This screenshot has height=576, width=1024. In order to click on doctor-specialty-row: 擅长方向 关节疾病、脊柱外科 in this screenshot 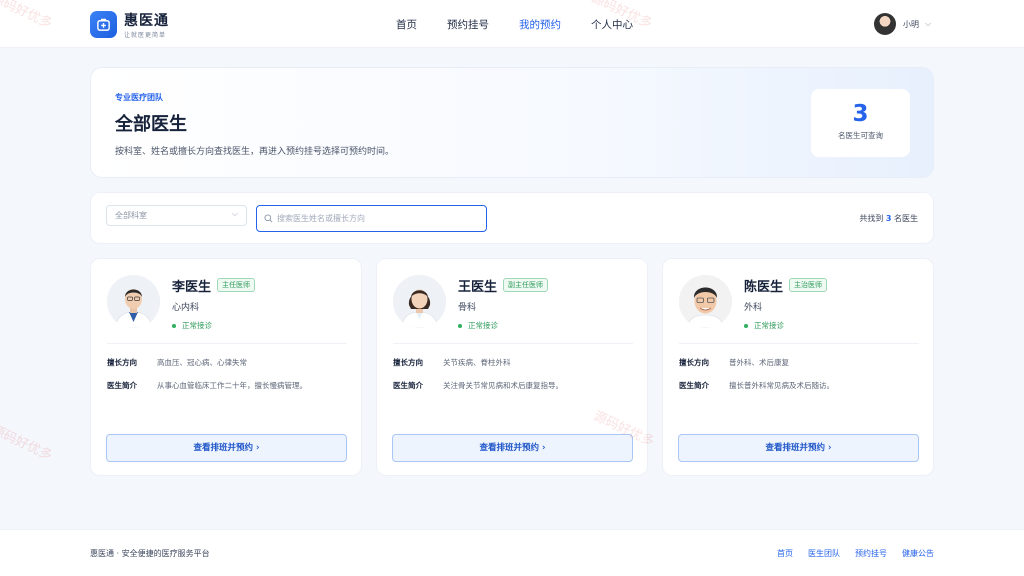, I will do `click(452, 362)`.